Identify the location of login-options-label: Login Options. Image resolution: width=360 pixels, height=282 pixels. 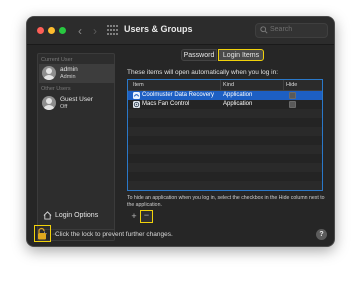
(77, 215).